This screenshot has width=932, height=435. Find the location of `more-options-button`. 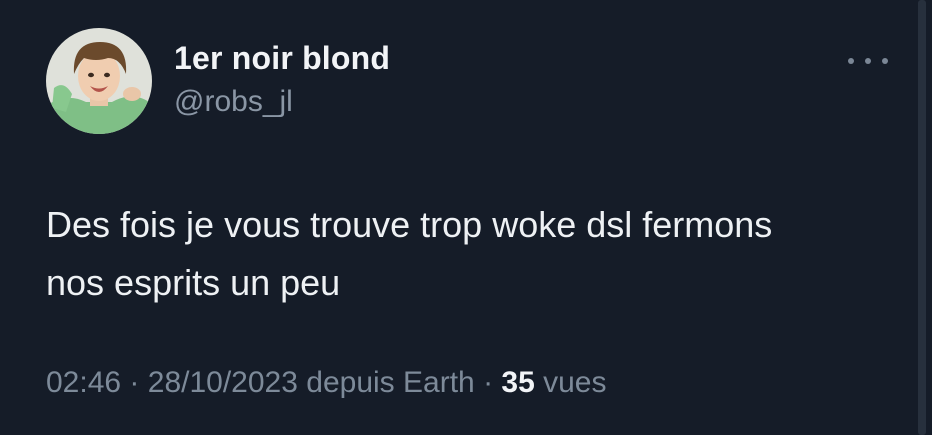

more-options-button is located at coordinates (868, 61).